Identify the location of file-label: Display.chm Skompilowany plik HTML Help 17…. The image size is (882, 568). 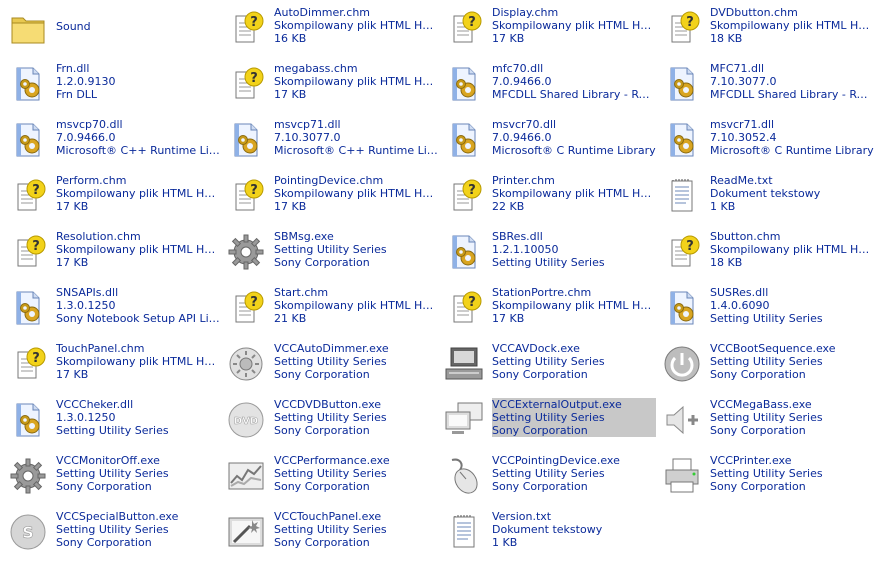
(574, 25).